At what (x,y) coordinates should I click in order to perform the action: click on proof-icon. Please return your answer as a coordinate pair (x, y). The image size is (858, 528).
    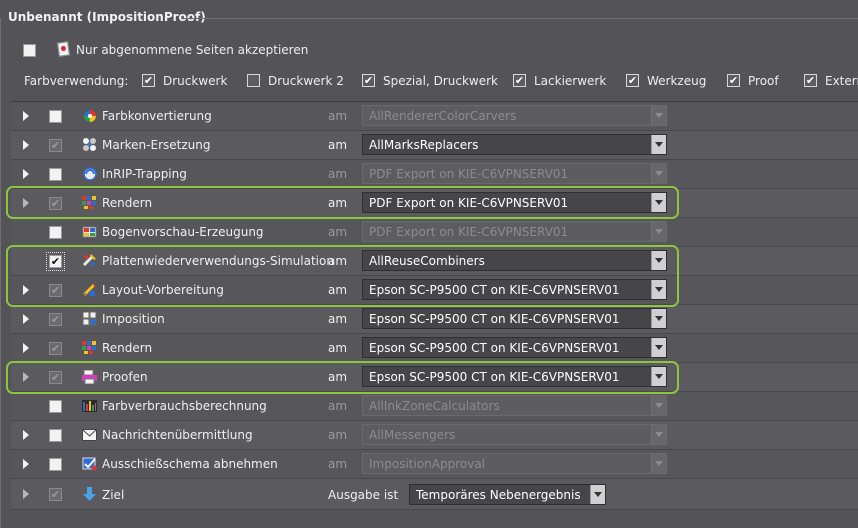
    Looking at the image, I should click on (89, 376).